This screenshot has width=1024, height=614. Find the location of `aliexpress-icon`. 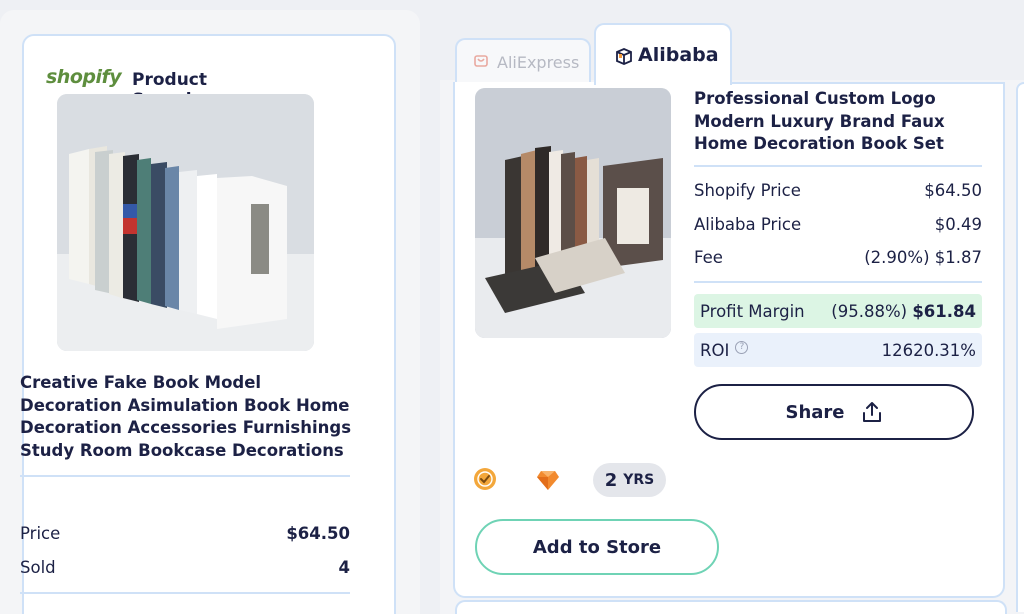

aliexpress-icon is located at coordinates (482, 62).